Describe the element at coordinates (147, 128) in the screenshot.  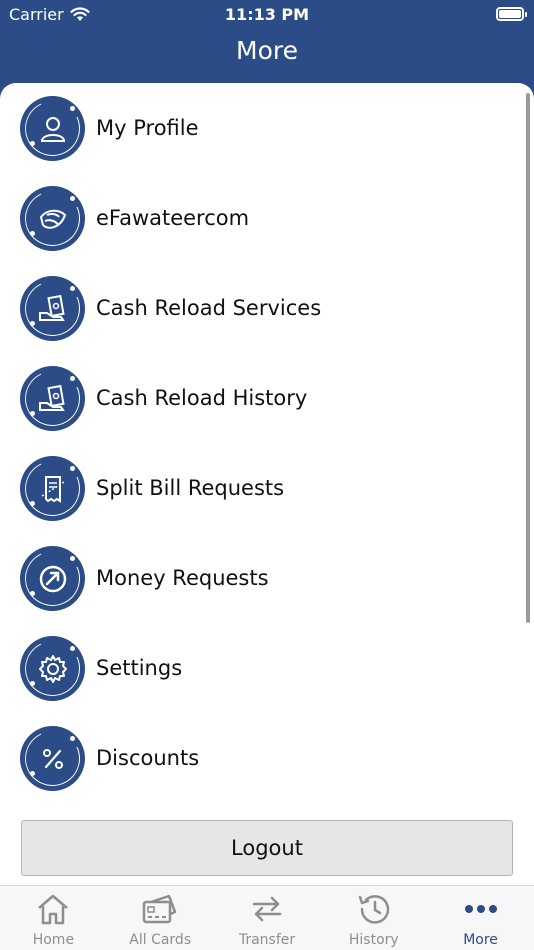
I see `menu-item-label: My Profile` at that location.